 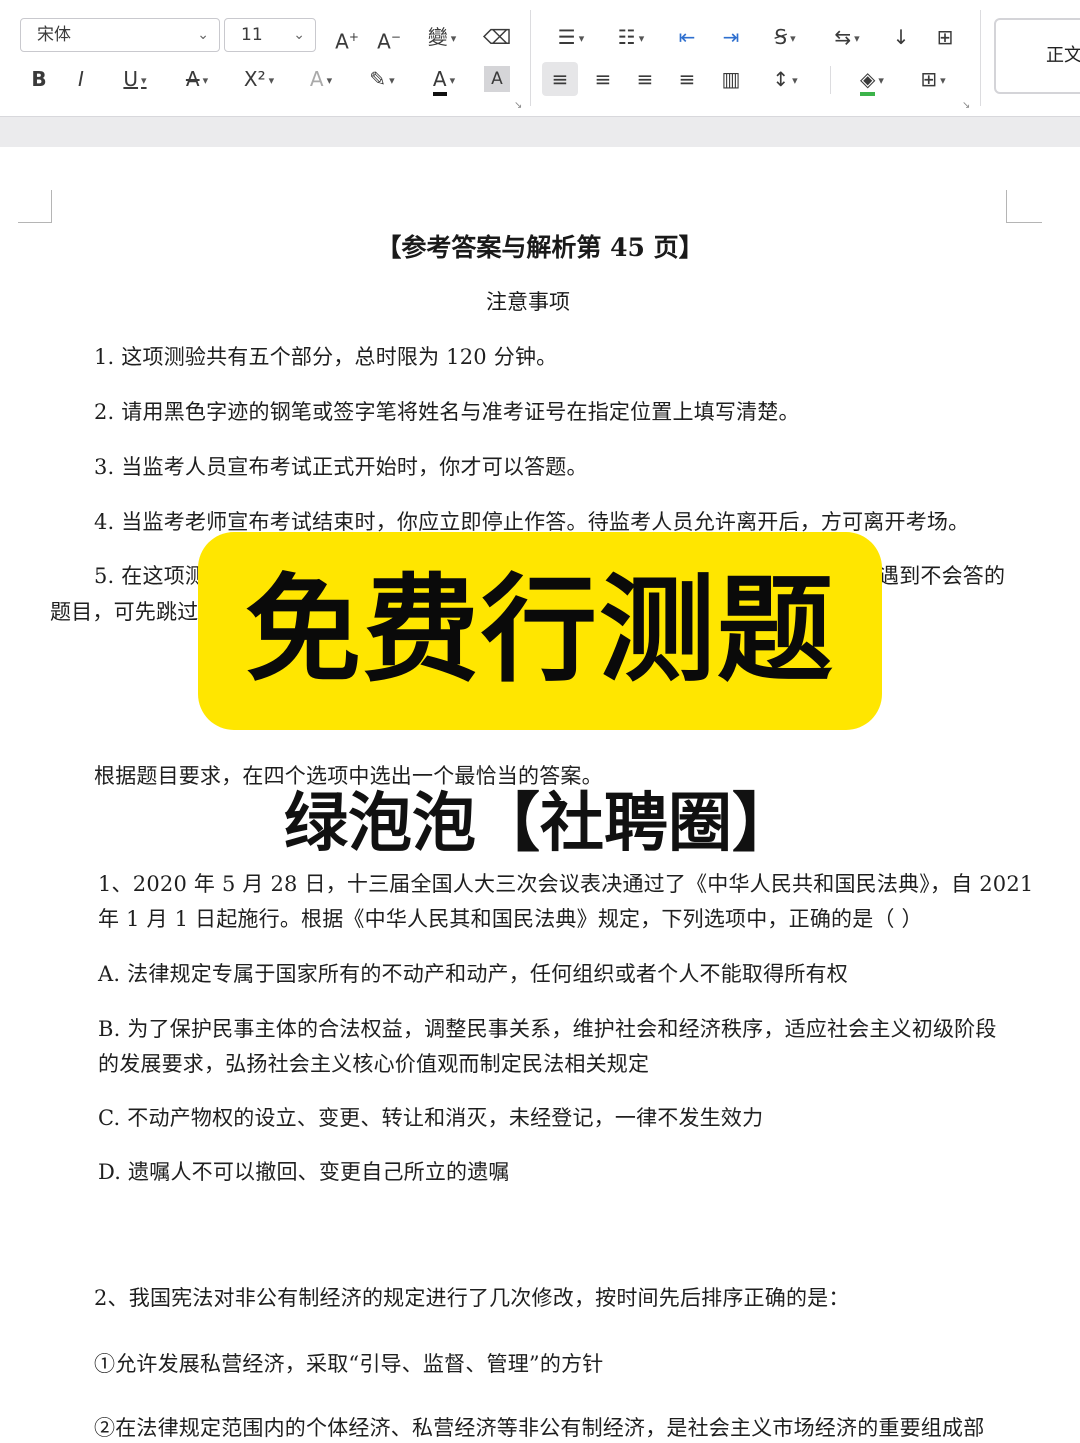 What do you see at coordinates (54, 35) in the screenshot?
I see `font-name-value: 宋体` at bounding box center [54, 35].